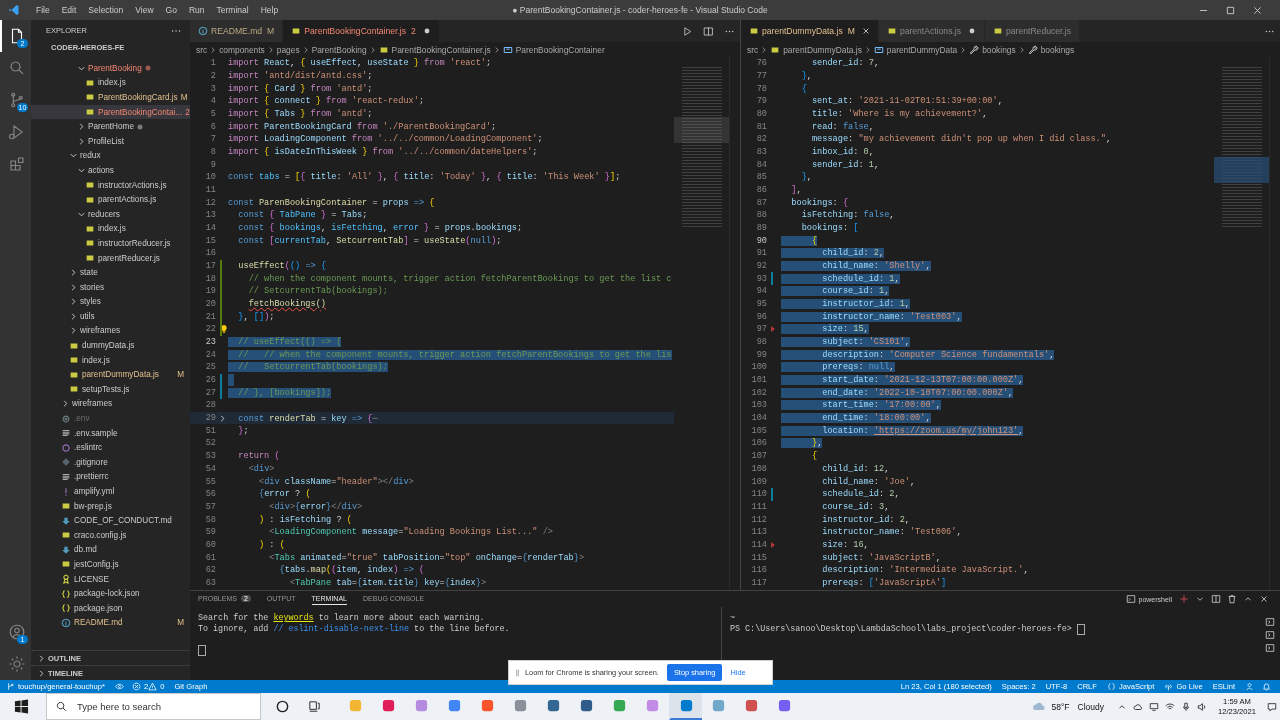 The height and width of the screenshot is (720, 1280). I want to click on weather-widget: 58°F Cloudy, so click(1068, 706).